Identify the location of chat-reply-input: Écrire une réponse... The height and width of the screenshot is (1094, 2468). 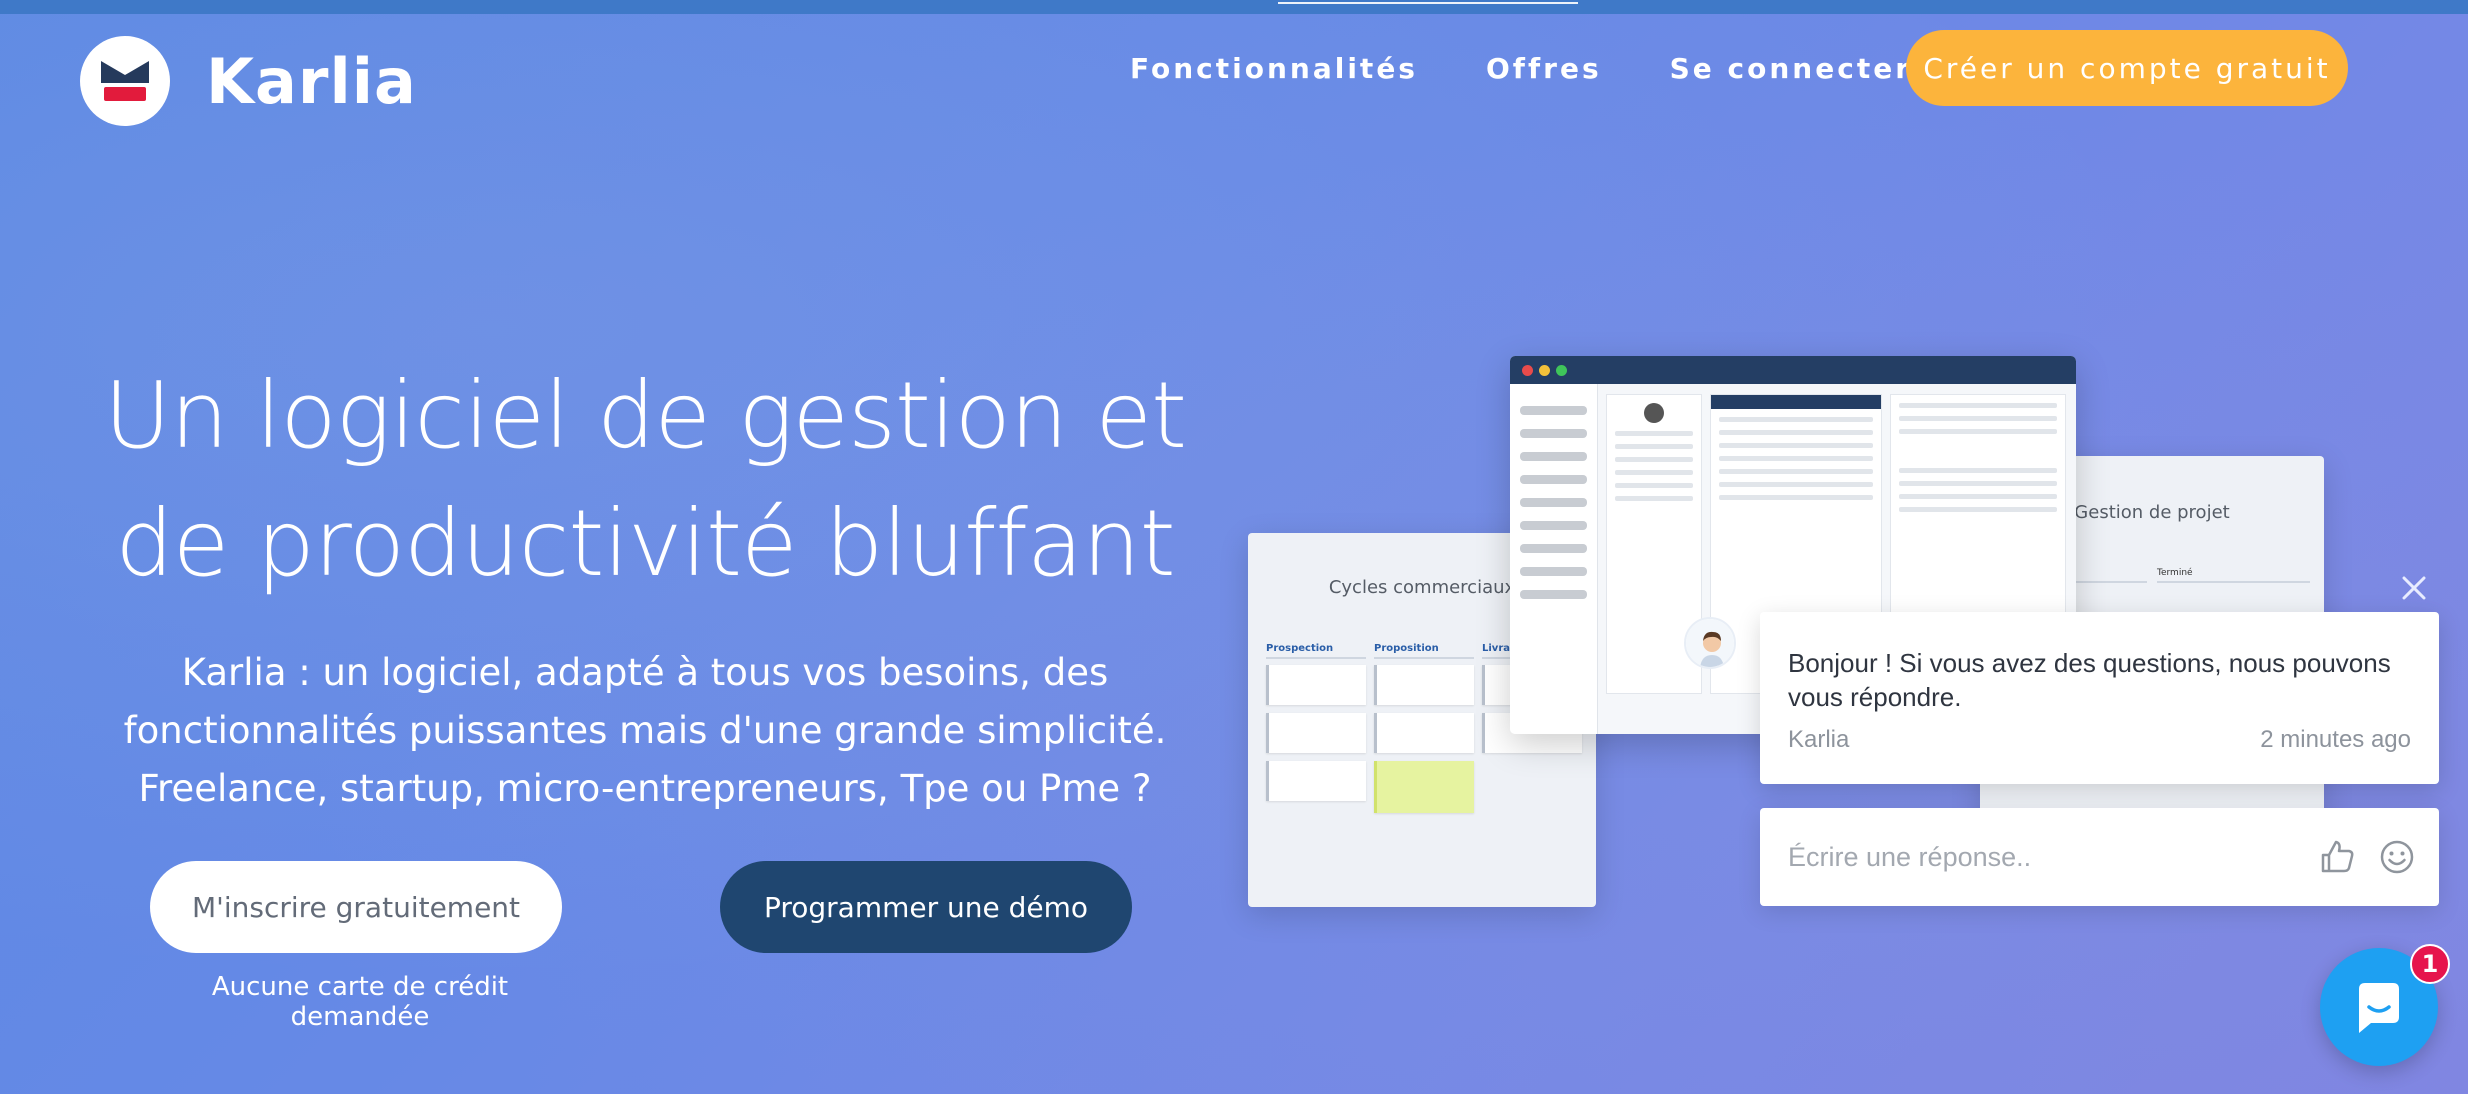
(2099, 857).